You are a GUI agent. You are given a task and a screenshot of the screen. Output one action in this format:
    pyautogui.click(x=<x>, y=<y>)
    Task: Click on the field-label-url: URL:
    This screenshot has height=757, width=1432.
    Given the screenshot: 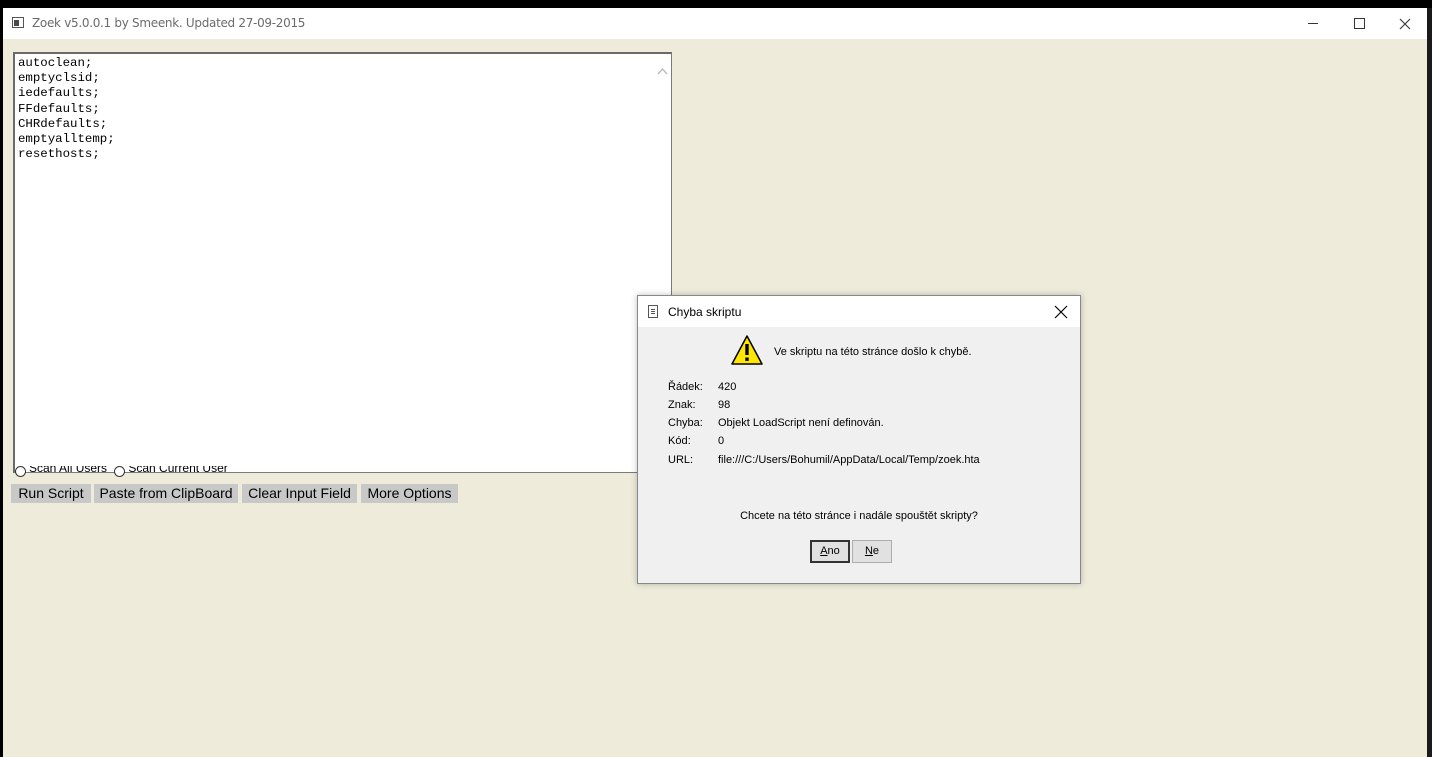 What is the action you would take?
    pyautogui.click(x=681, y=460)
    